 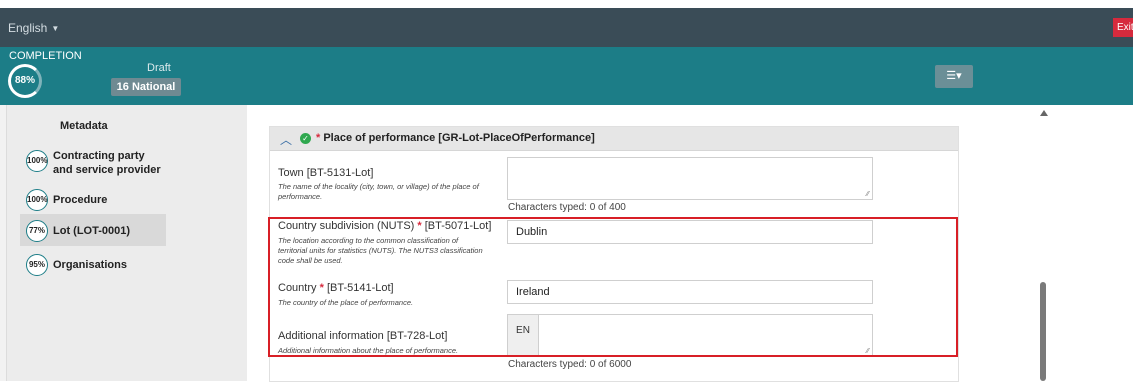 I want to click on language-selector: English ▼, so click(x=33, y=28).